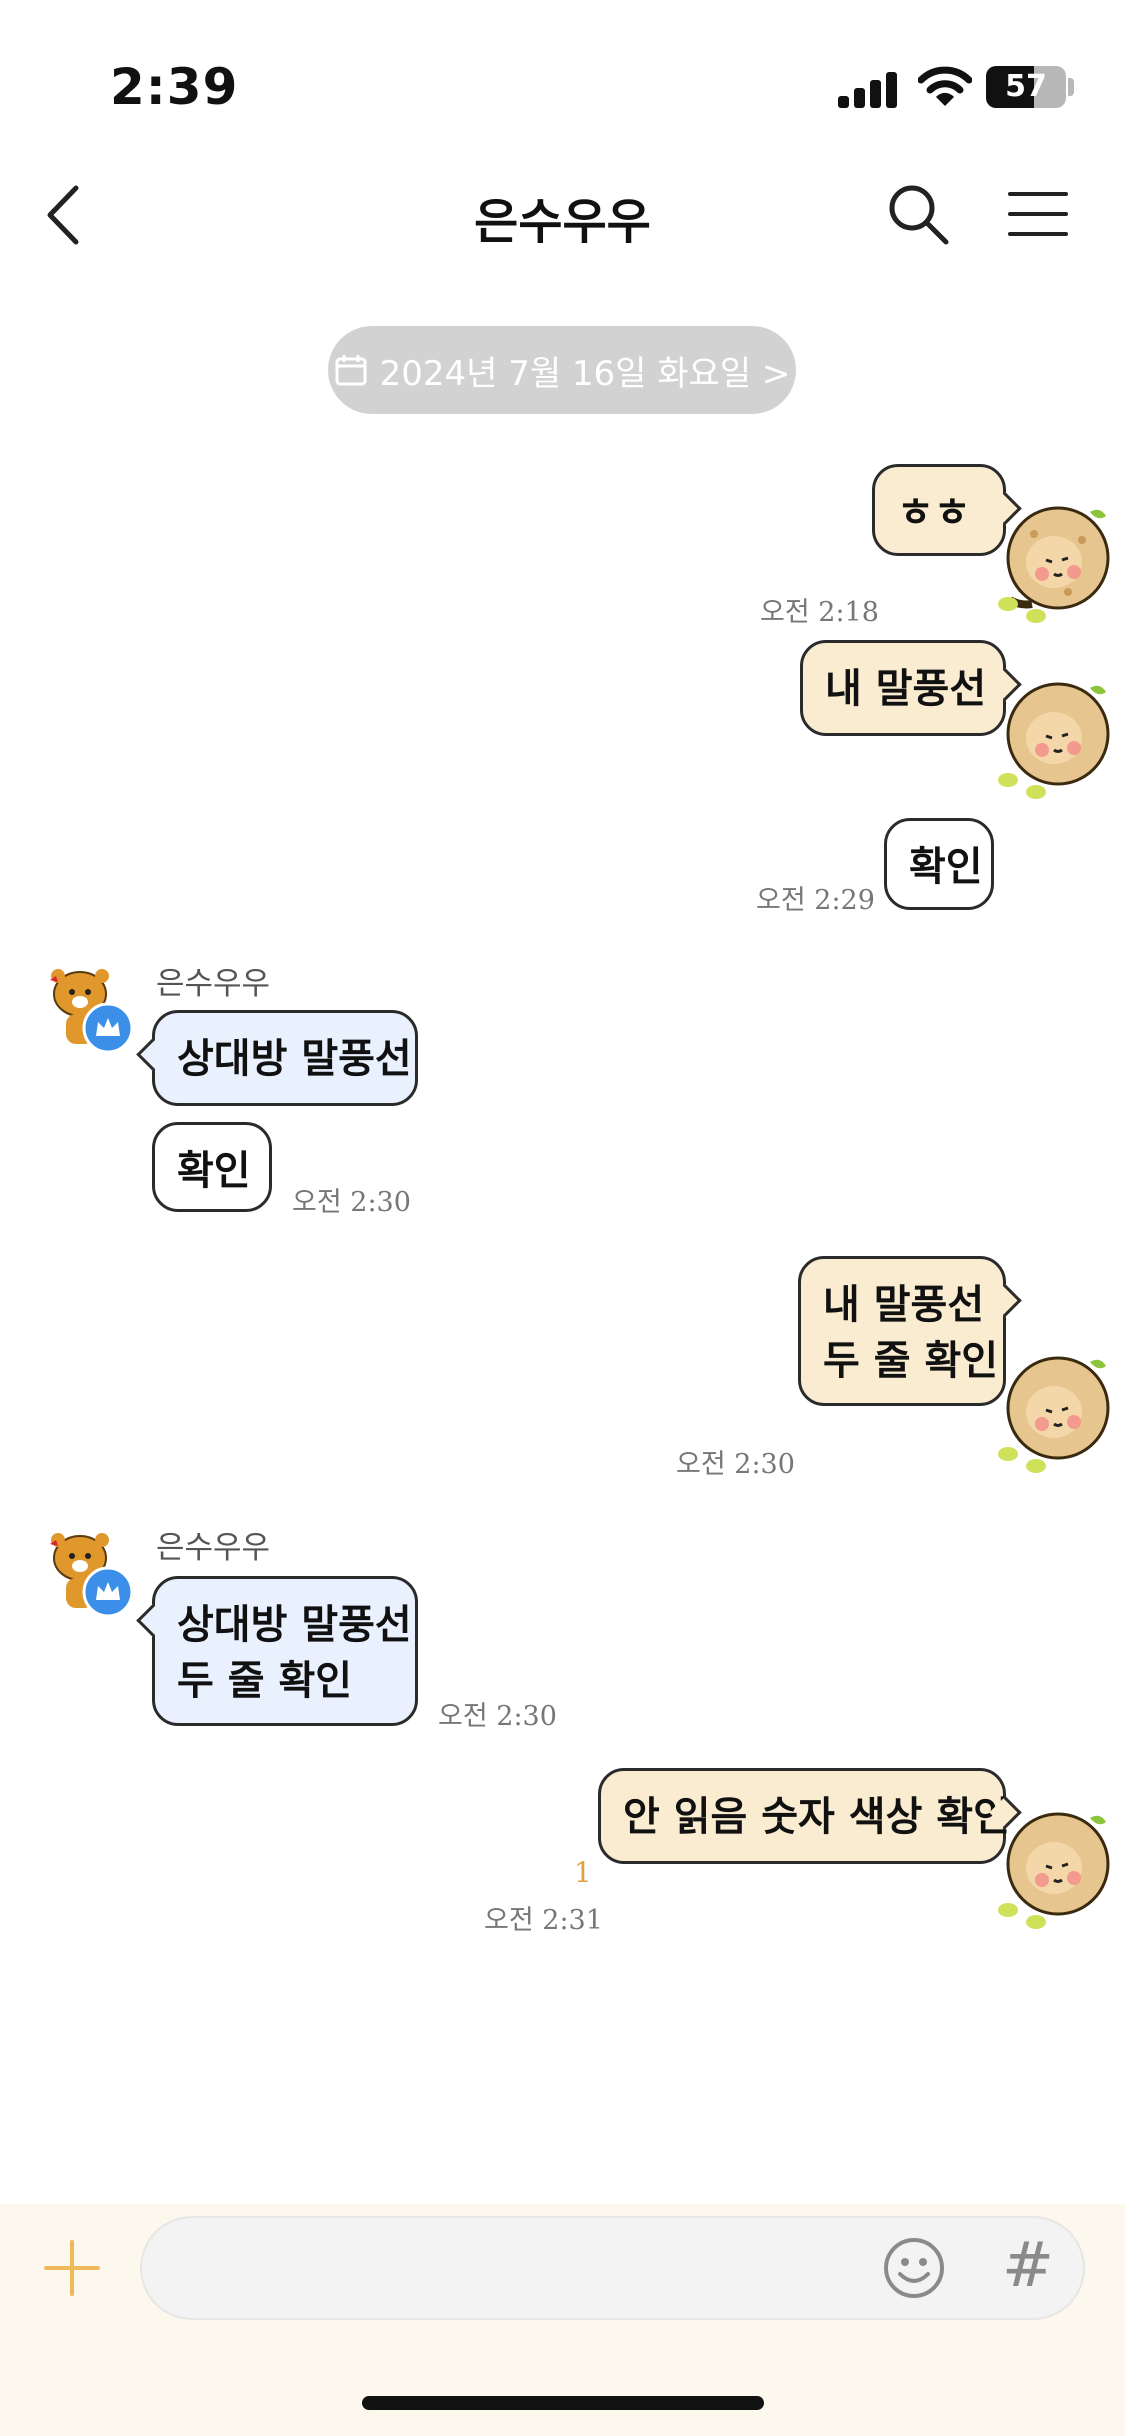 The width and height of the screenshot is (1125, 2436). What do you see at coordinates (1071, 87) in the screenshot?
I see `battery-tip` at bounding box center [1071, 87].